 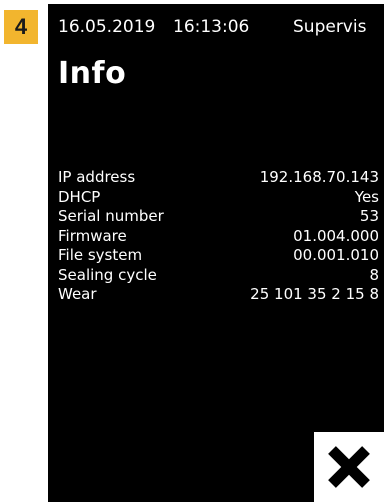 What do you see at coordinates (218, 217) in the screenshot?
I see `info-row-serial-number: Serial number 53` at bounding box center [218, 217].